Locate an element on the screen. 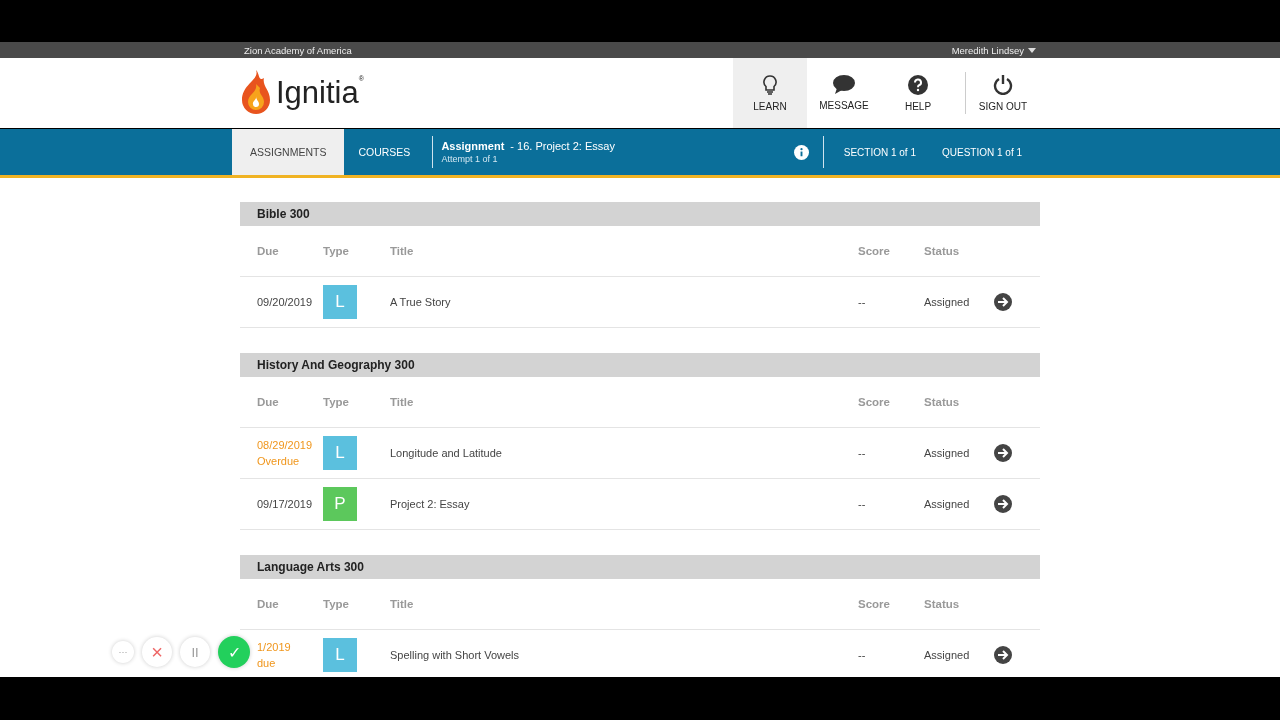 The height and width of the screenshot is (720, 1280). assignment-title: Spelling with Short Vowels is located at coordinates (455, 655).